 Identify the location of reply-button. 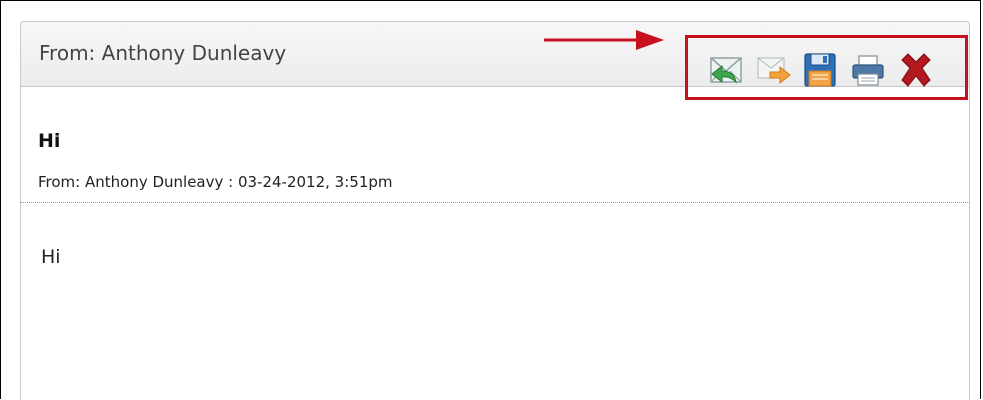
(726, 70).